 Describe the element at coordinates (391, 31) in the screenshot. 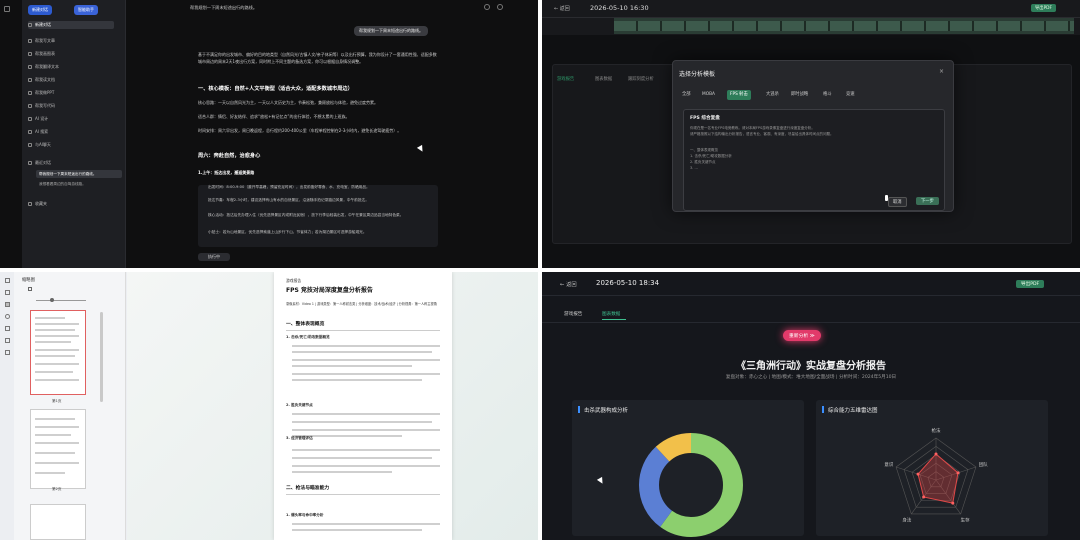

I see `user-message-bubble: 帮我规划一下周末短途出行的路线。` at that location.